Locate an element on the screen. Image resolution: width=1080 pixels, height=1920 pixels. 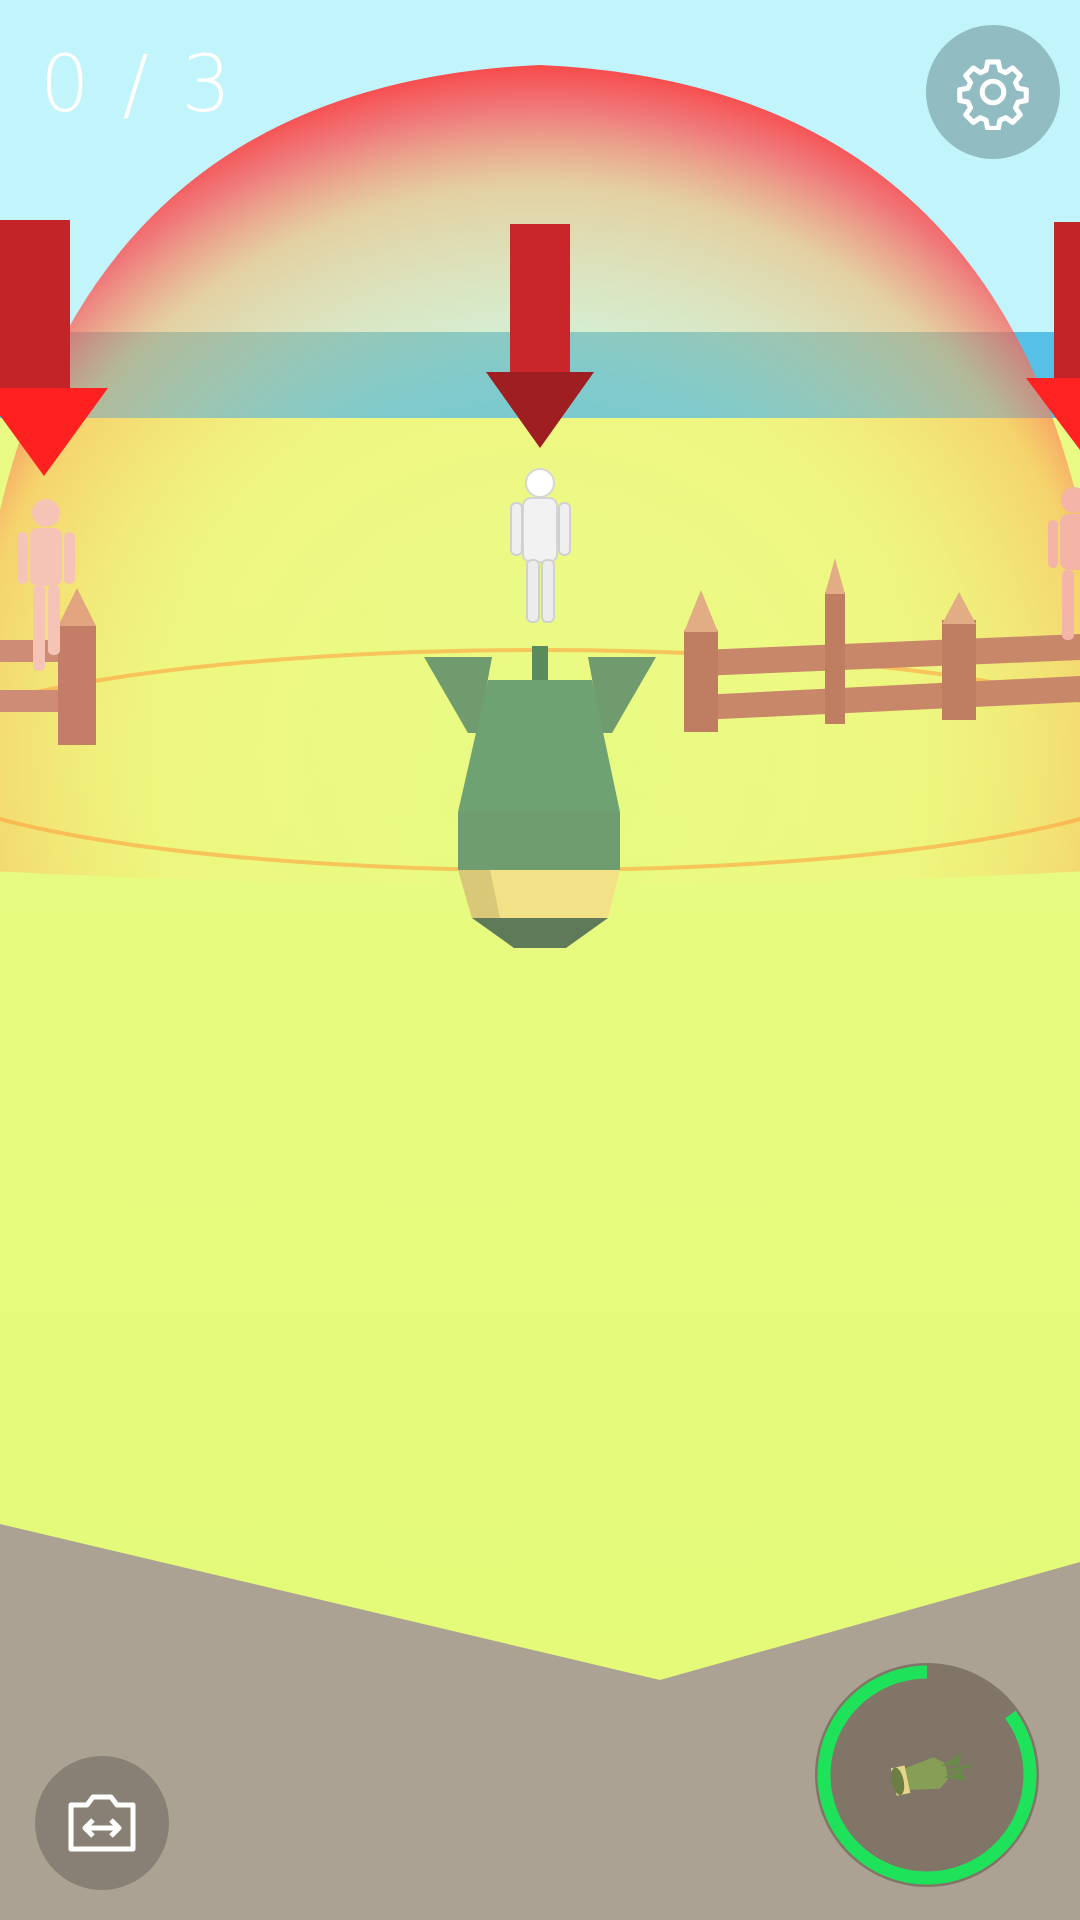
camera-switch-icon is located at coordinates (102, 1823).